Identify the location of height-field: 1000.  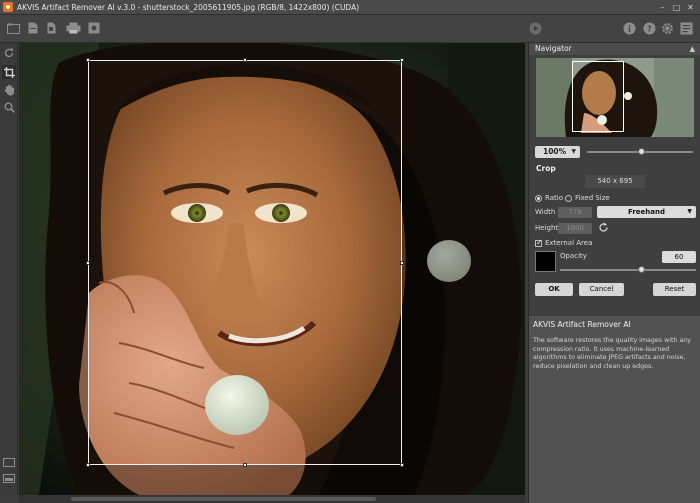
(575, 228).